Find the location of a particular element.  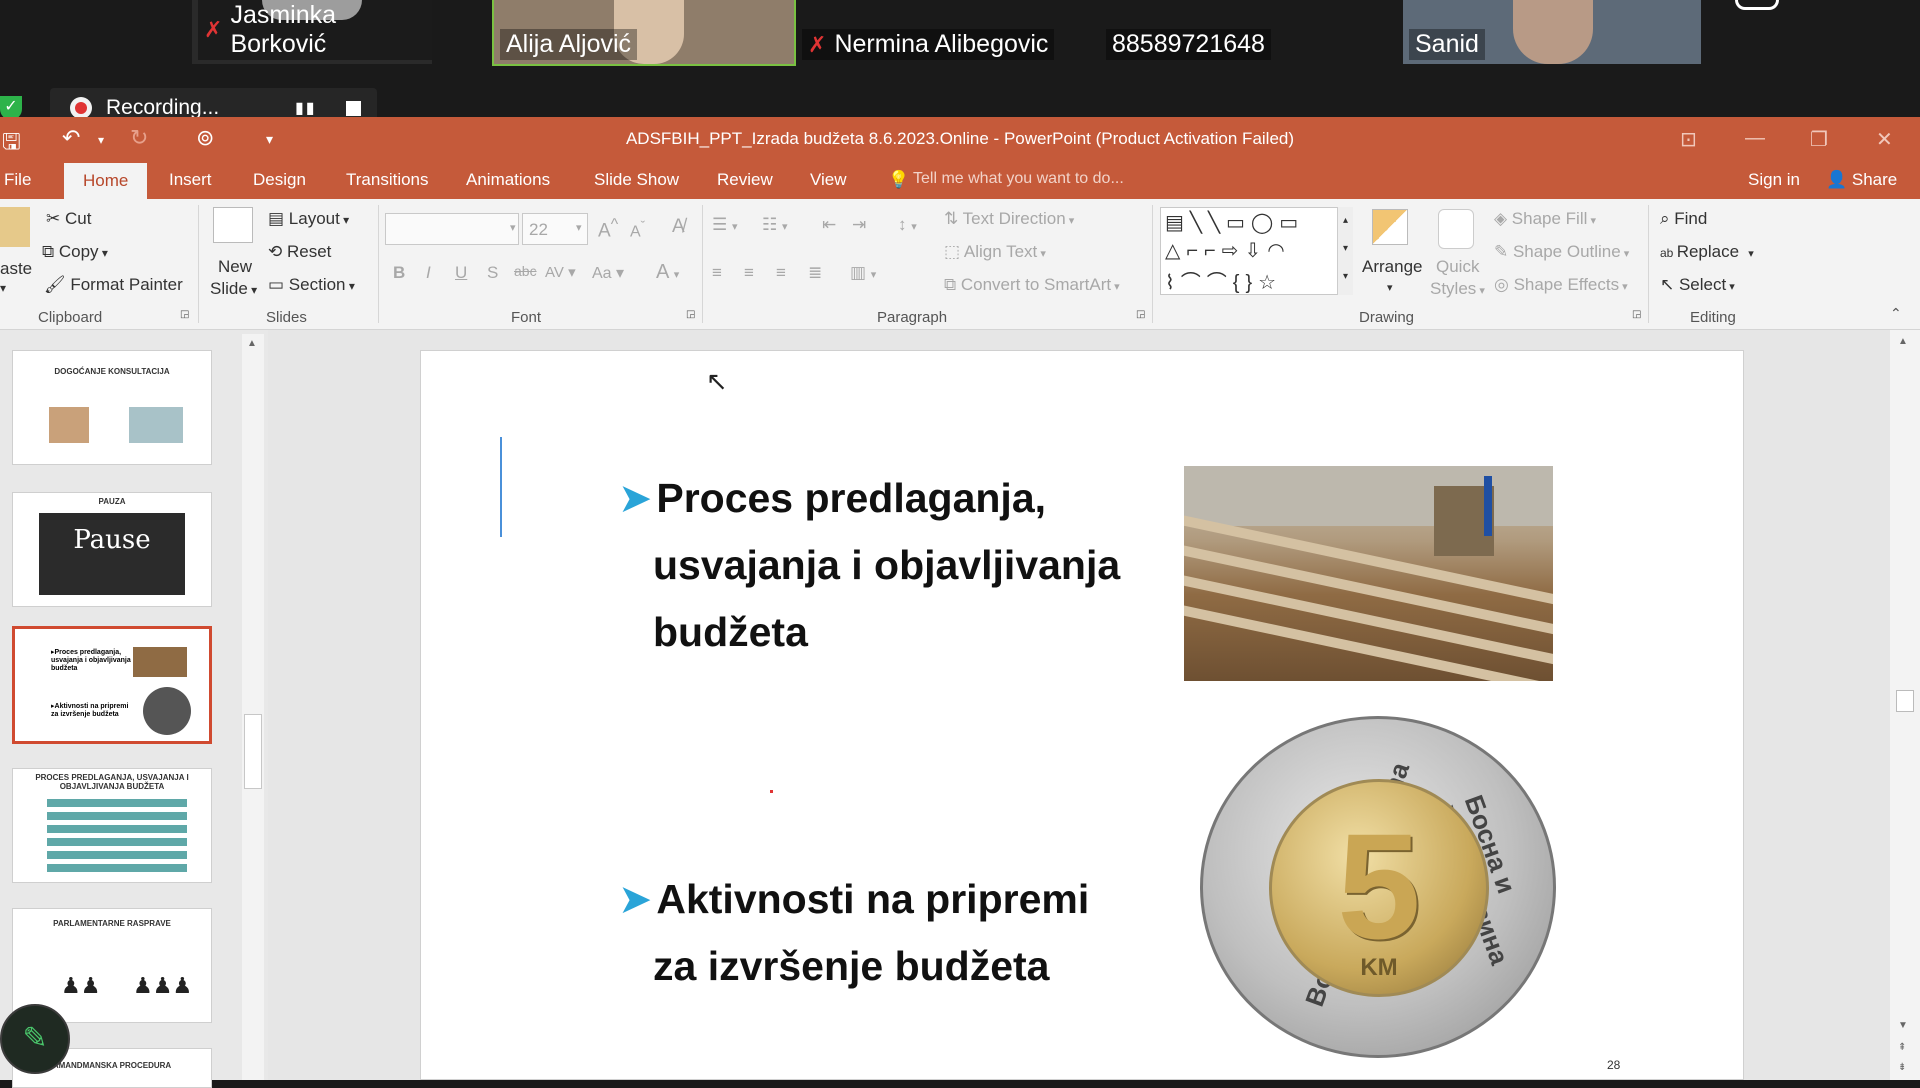

ribbon-display-options-icon: ⊡ is located at coordinates (1688, 139).